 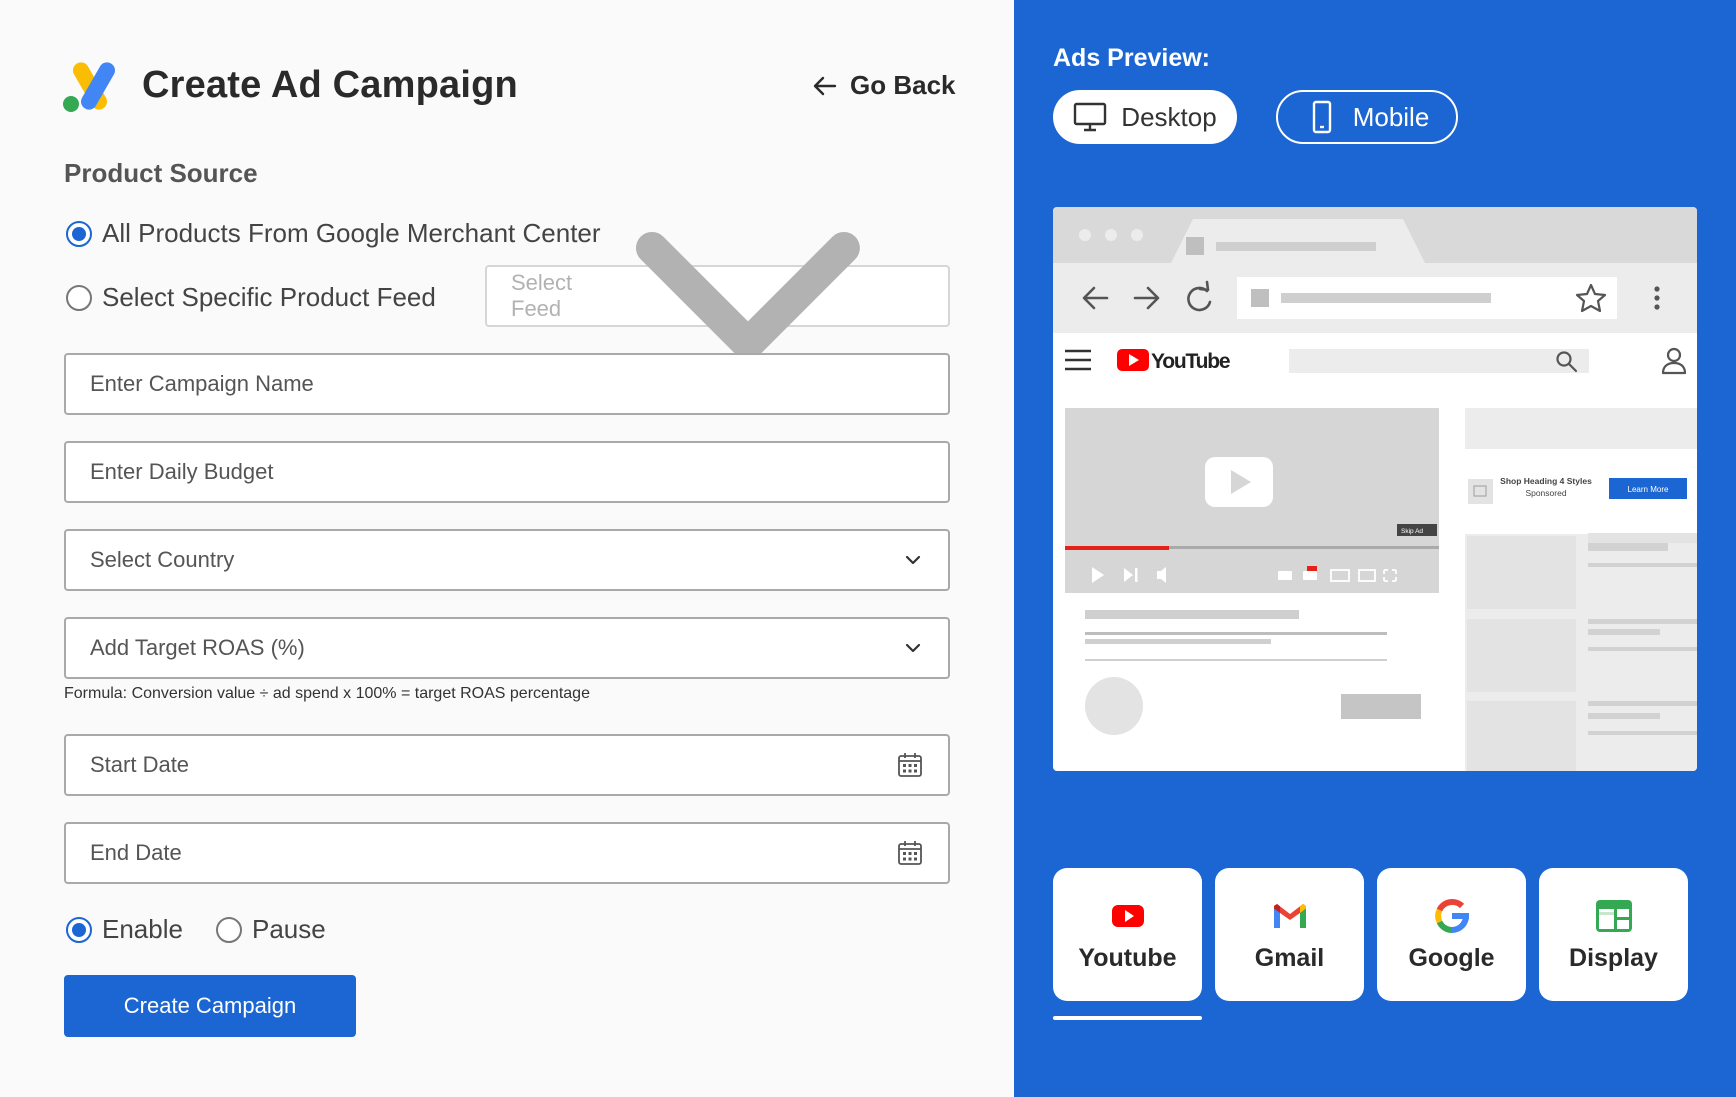 What do you see at coordinates (79, 233) in the screenshot?
I see `radio-all-products-control` at bounding box center [79, 233].